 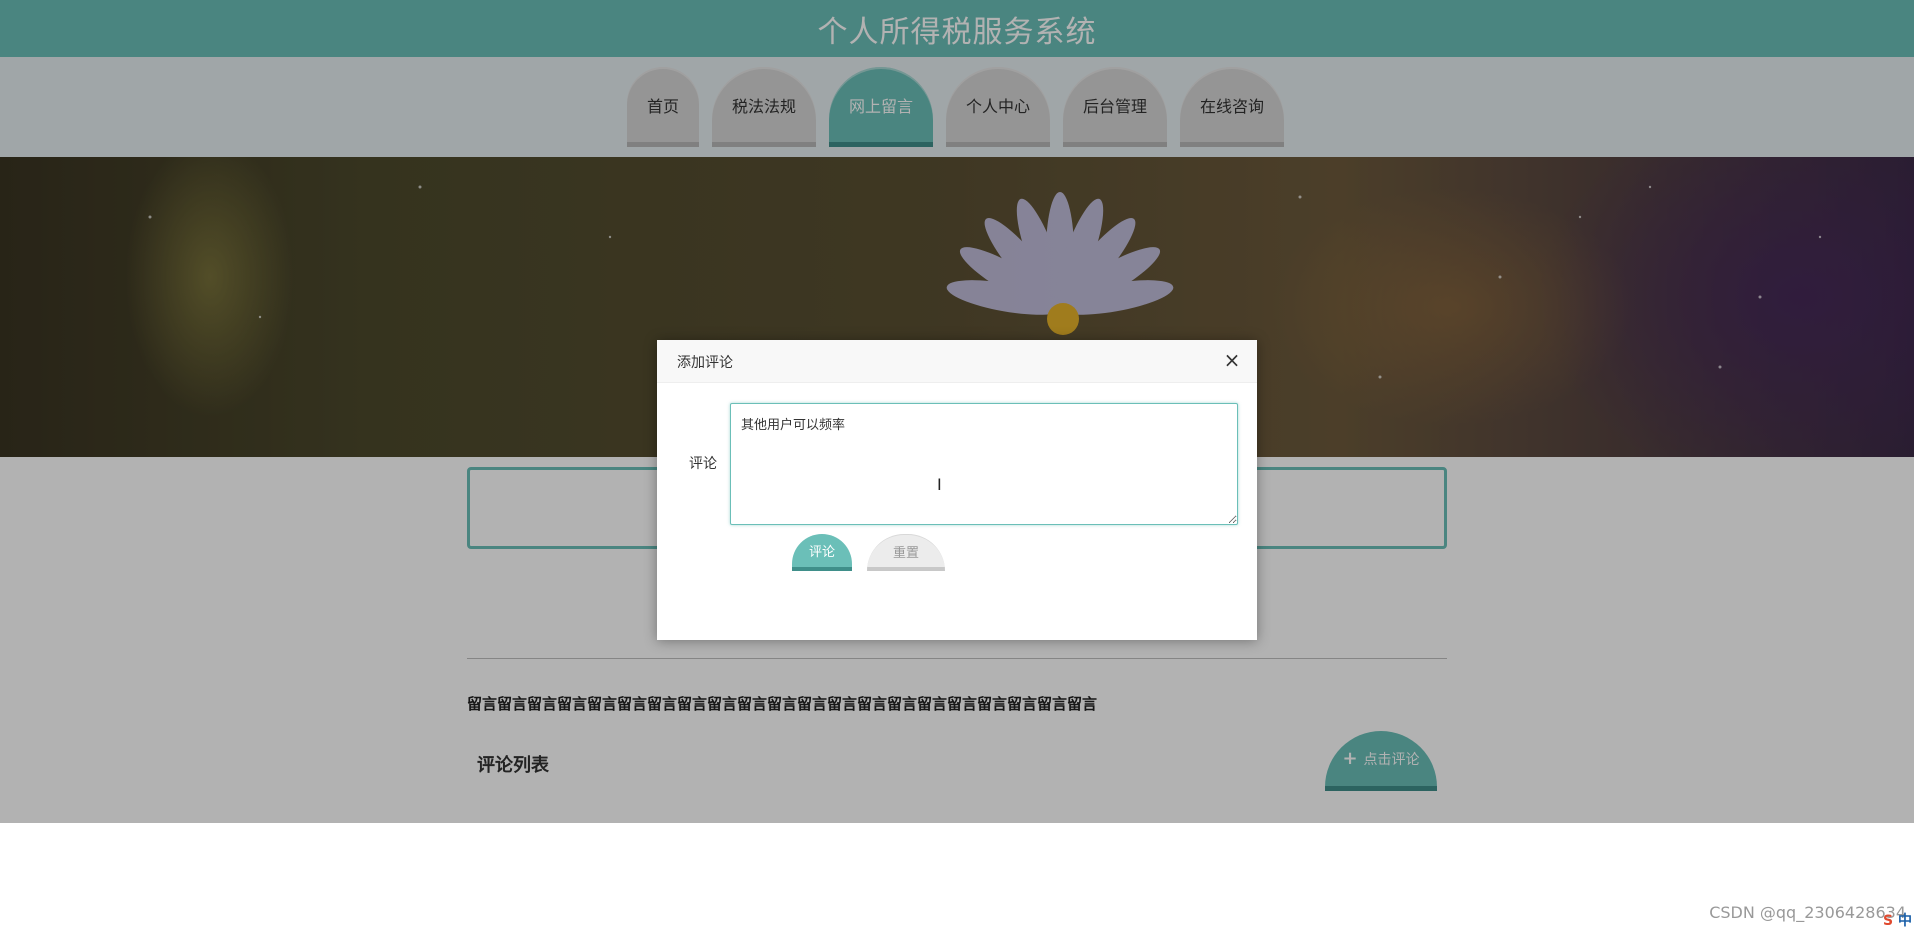 What do you see at coordinates (957, 361) in the screenshot?
I see `dialog-header: 添加评论 ×` at bounding box center [957, 361].